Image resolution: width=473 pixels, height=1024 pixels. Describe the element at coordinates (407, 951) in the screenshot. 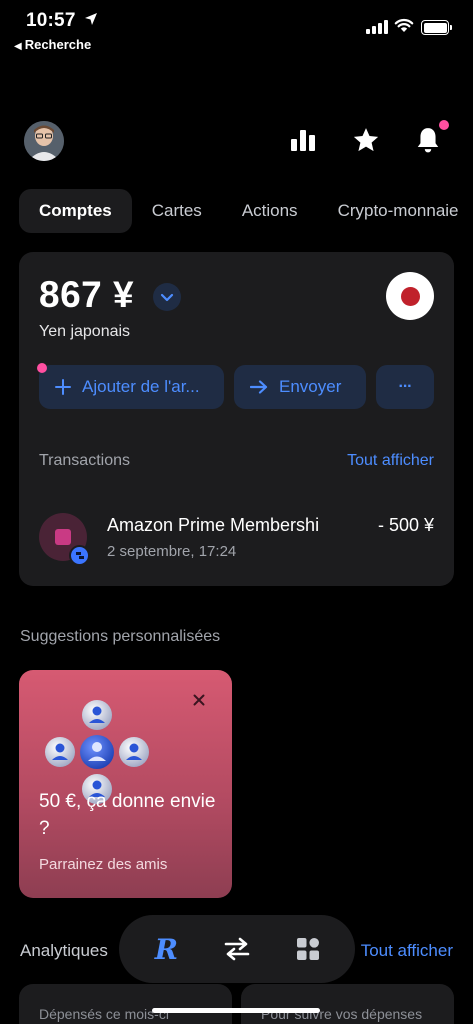

I see `see-all-analytics-link: Tout afficher` at that location.